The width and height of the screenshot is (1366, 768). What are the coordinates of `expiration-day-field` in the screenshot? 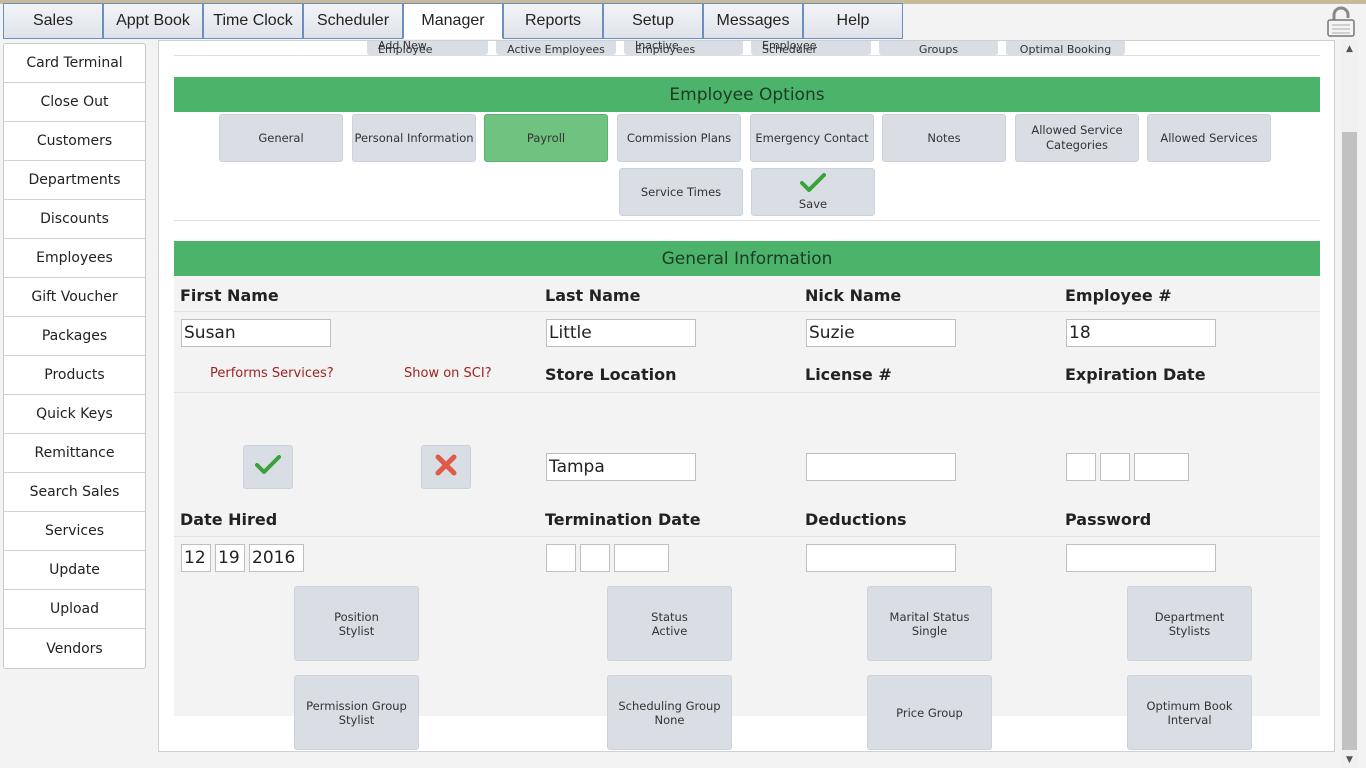 It's located at (1115, 467).